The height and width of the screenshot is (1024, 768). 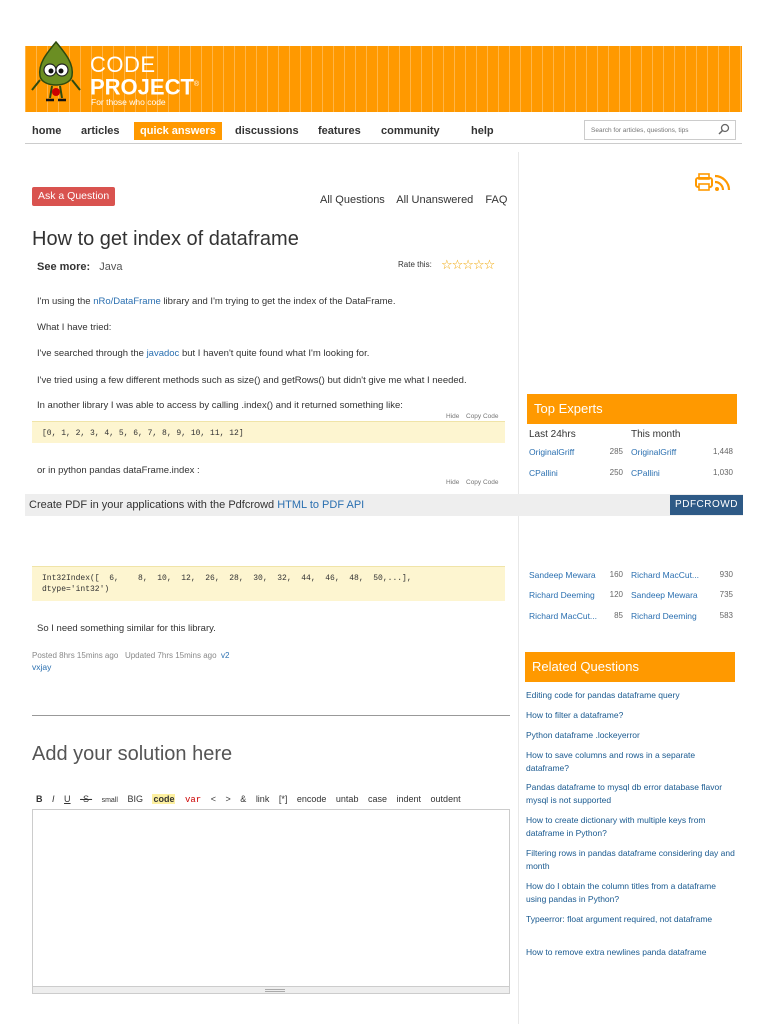 What do you see at coordinates (312, 799) in the screenshot?
I see `encode-button: encode` at bounding box center [312, 799].